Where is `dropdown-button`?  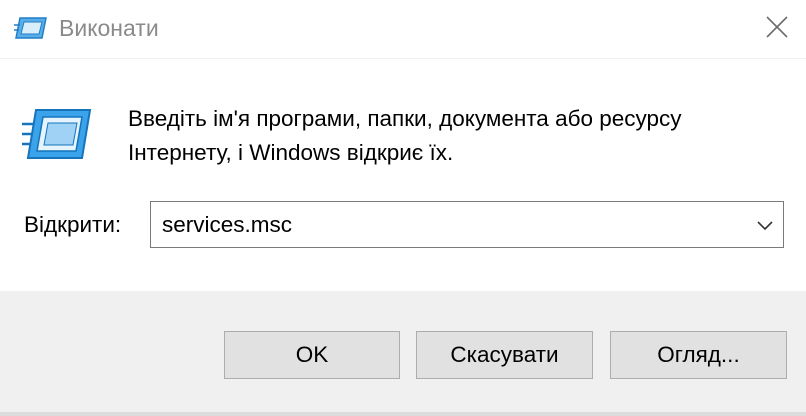
dropdown-button is located at coordinates (765, 224).